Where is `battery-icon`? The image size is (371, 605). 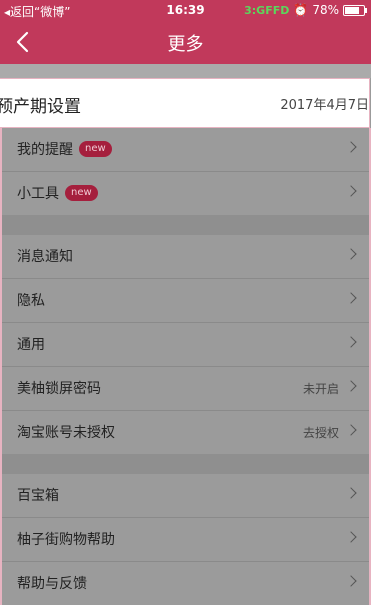
battery-icon is located at coordinates (355, 10).